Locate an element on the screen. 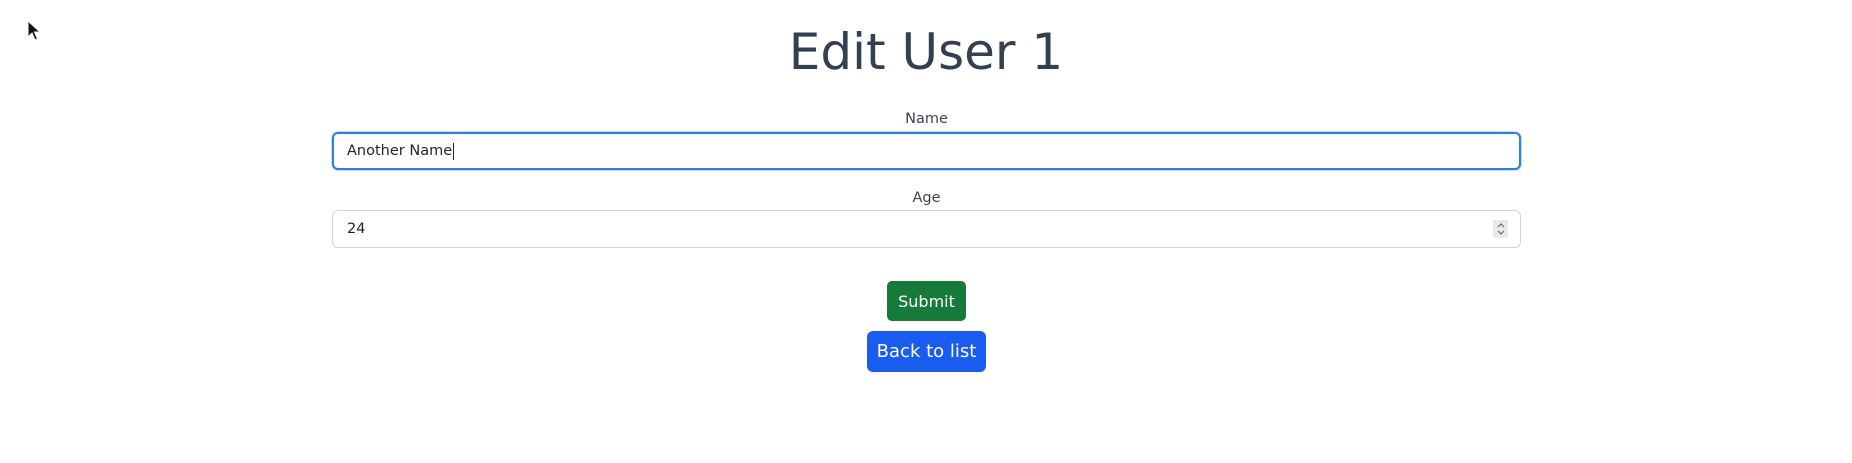  name-label: Name is located at coordinates (926, 119).